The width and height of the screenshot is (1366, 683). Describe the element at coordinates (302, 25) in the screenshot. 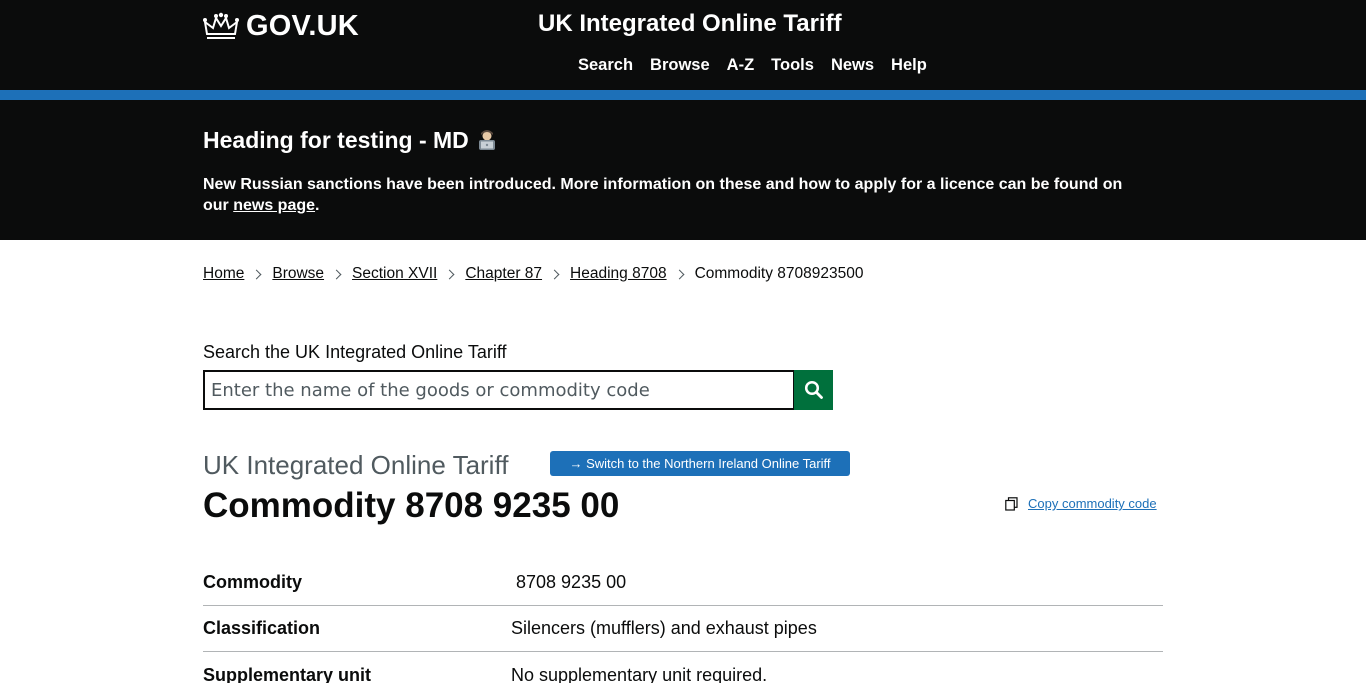

I see `logo-text: GOV.UK` at that location.